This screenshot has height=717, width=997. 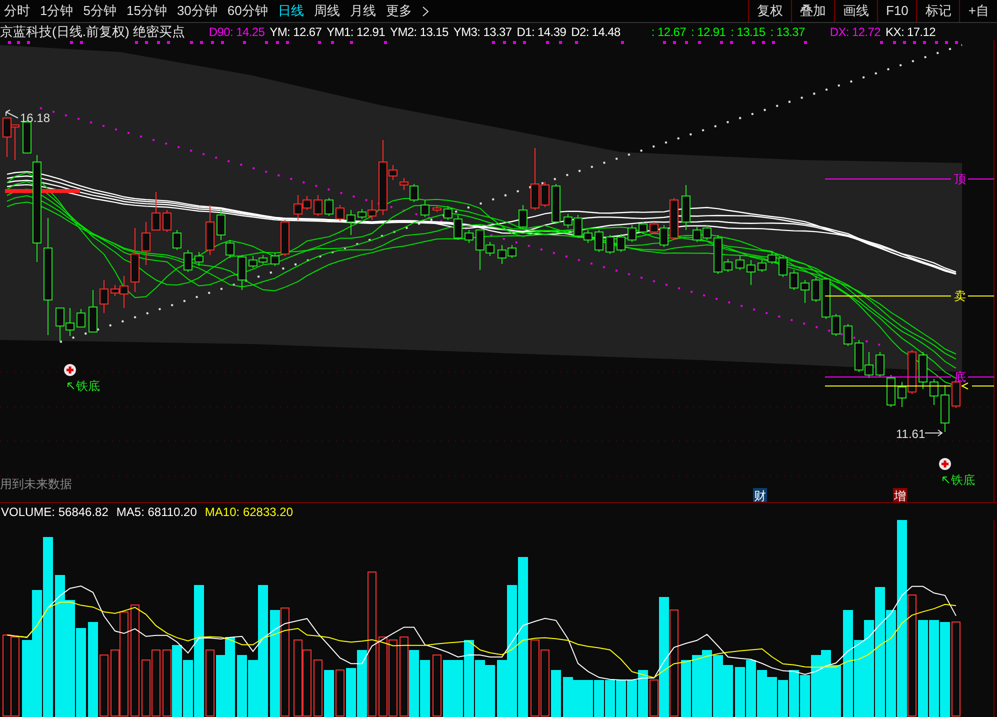 What do you see at coordinates (327, 11) in the screenshot?
I see `period-tab: 周线` at bounding box center [327, 11].